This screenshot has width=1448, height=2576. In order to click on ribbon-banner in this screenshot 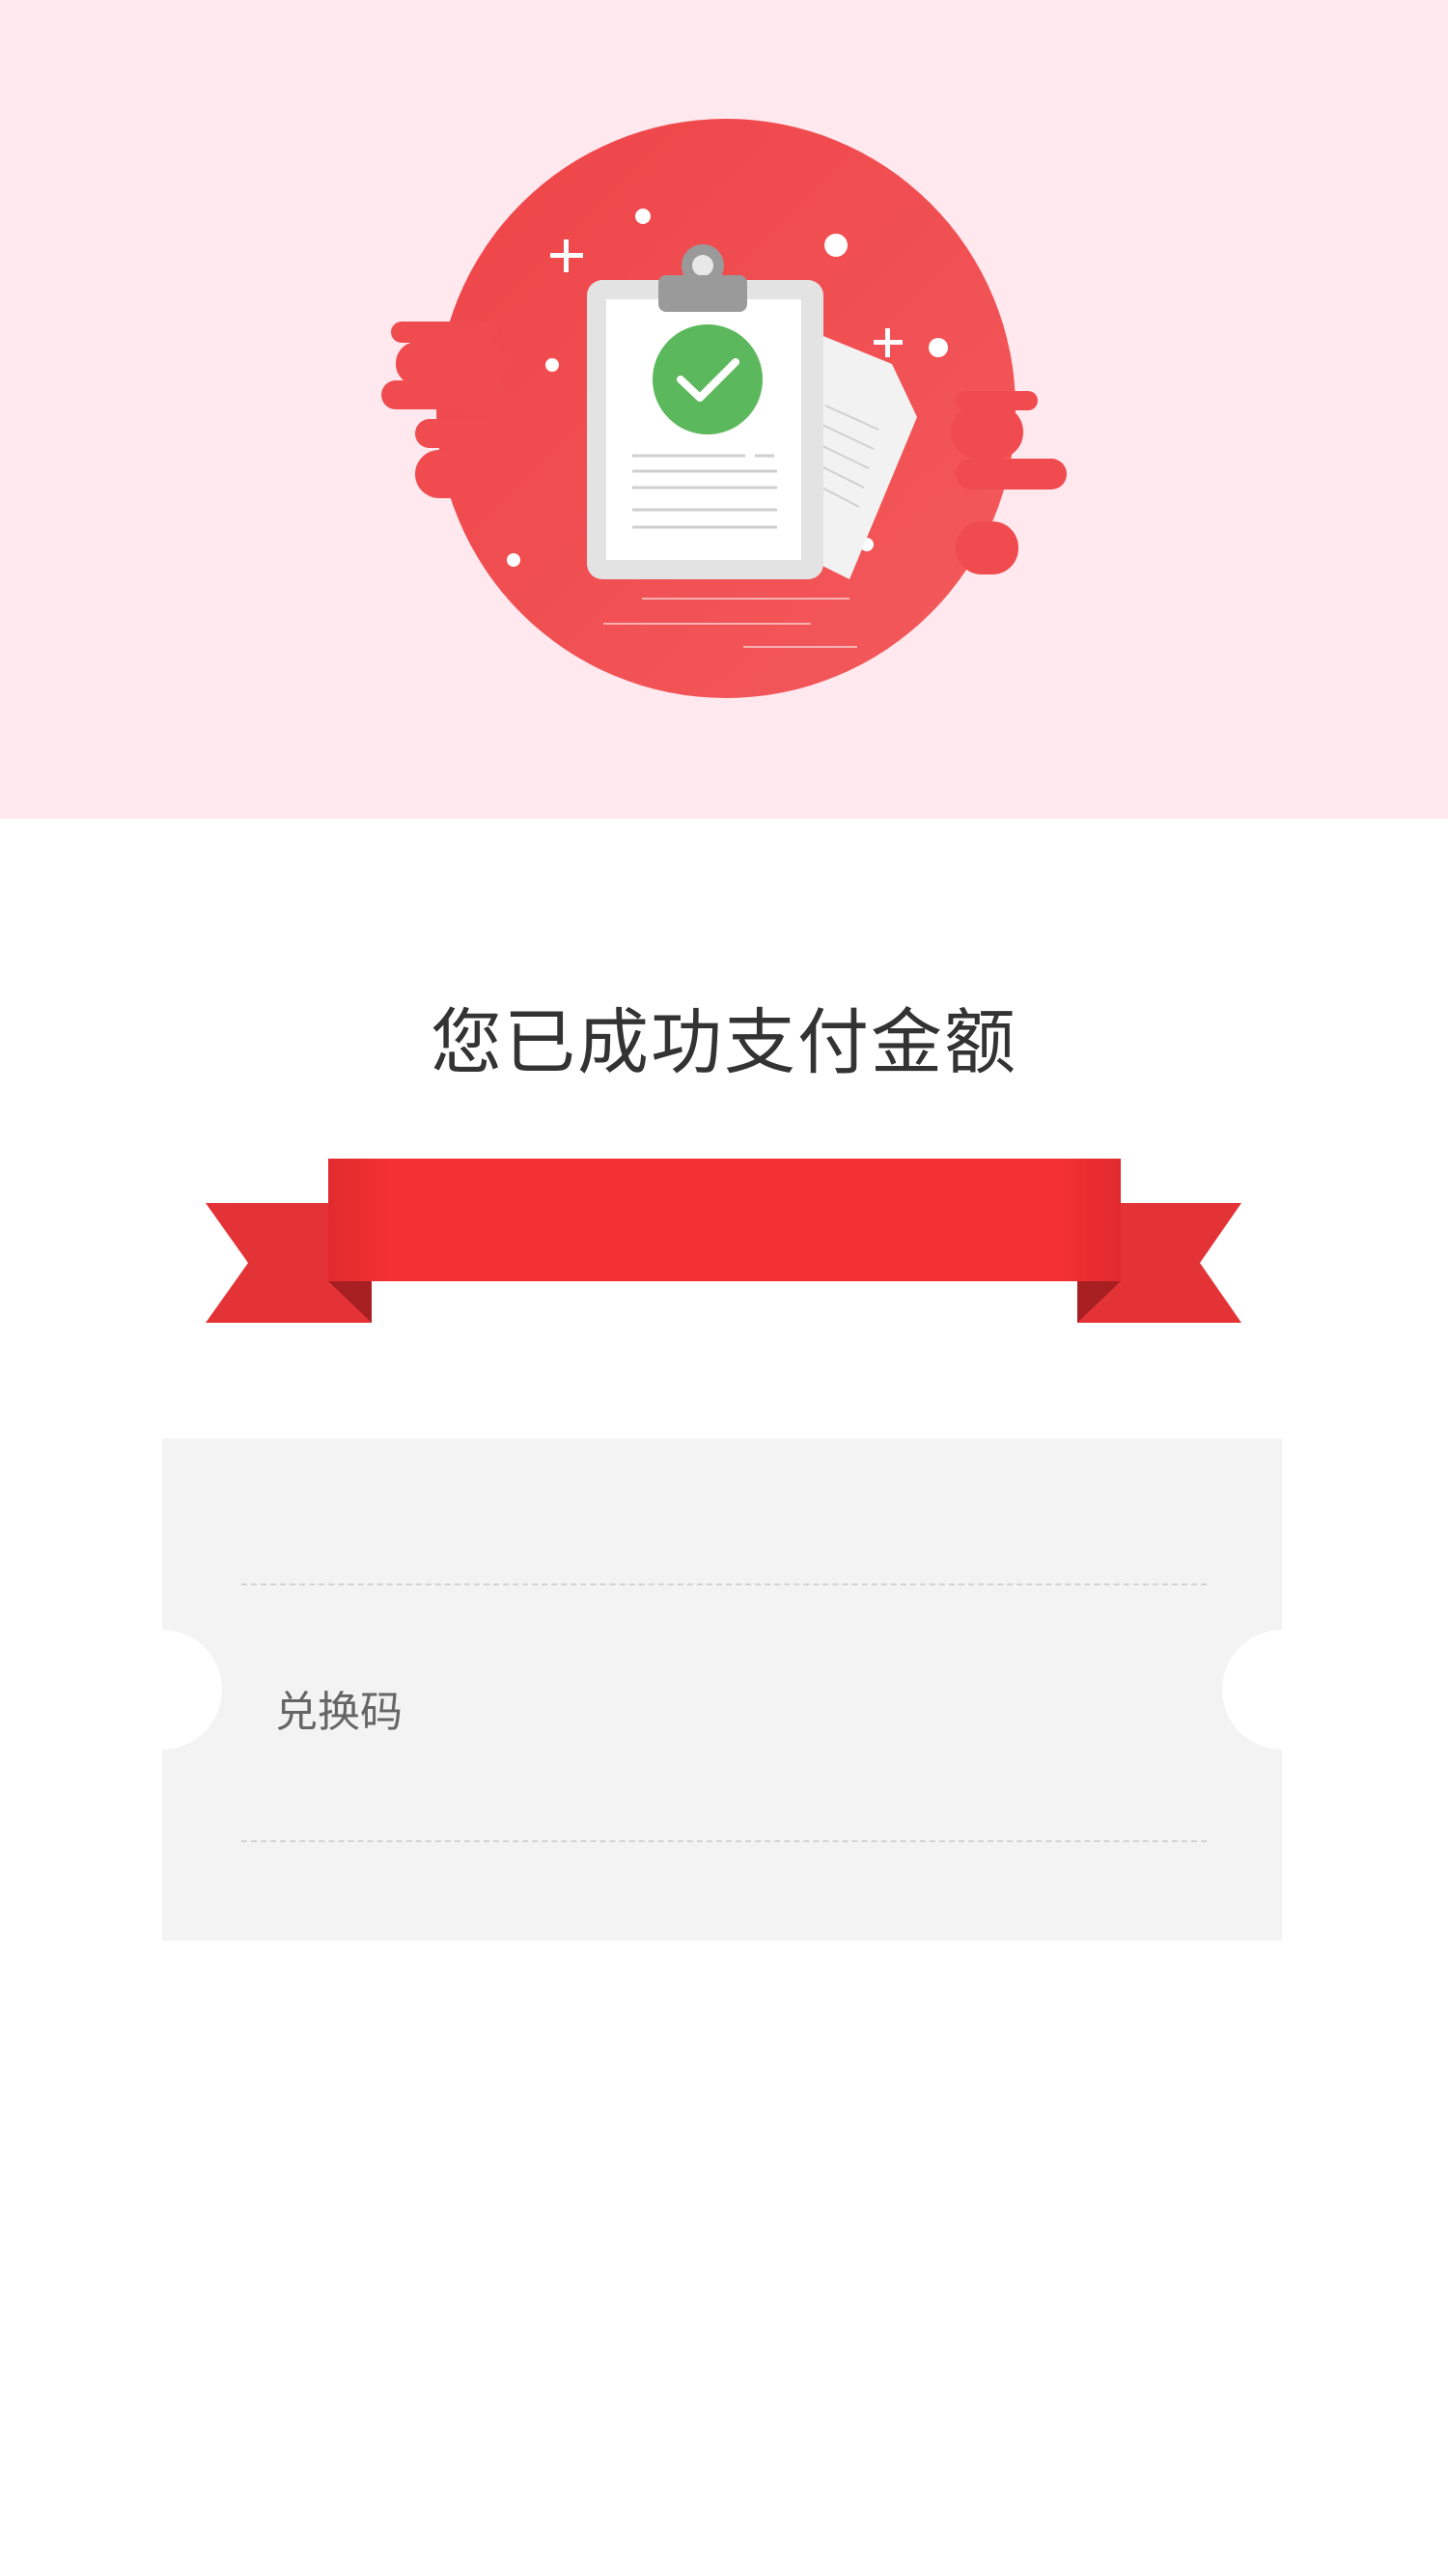, I will do `click(724, 1241)`.